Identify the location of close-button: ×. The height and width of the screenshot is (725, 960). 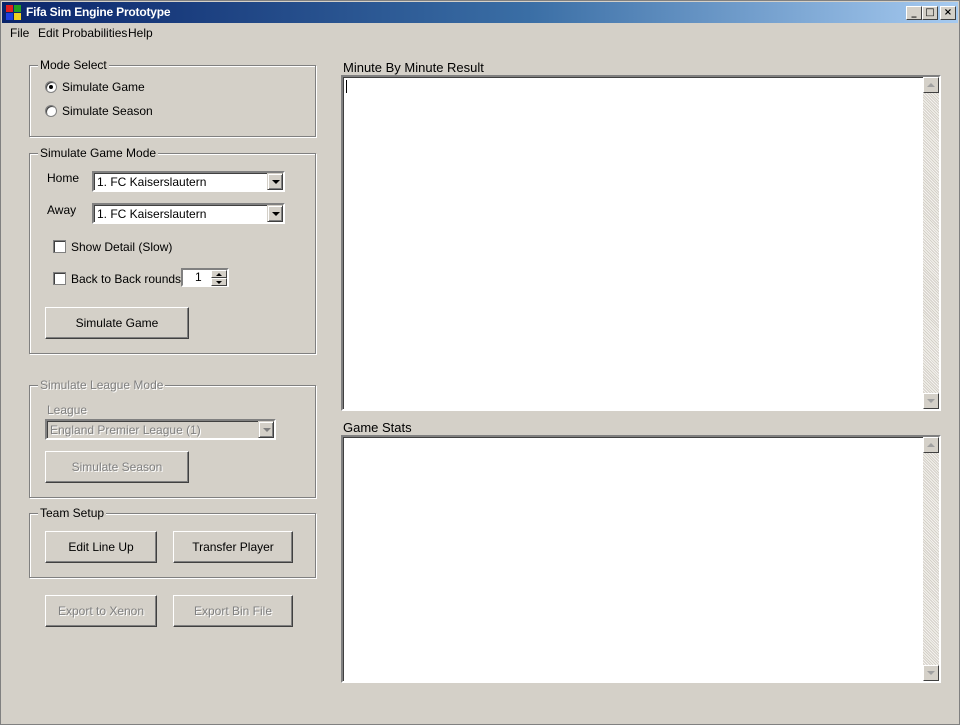
(948, 13).